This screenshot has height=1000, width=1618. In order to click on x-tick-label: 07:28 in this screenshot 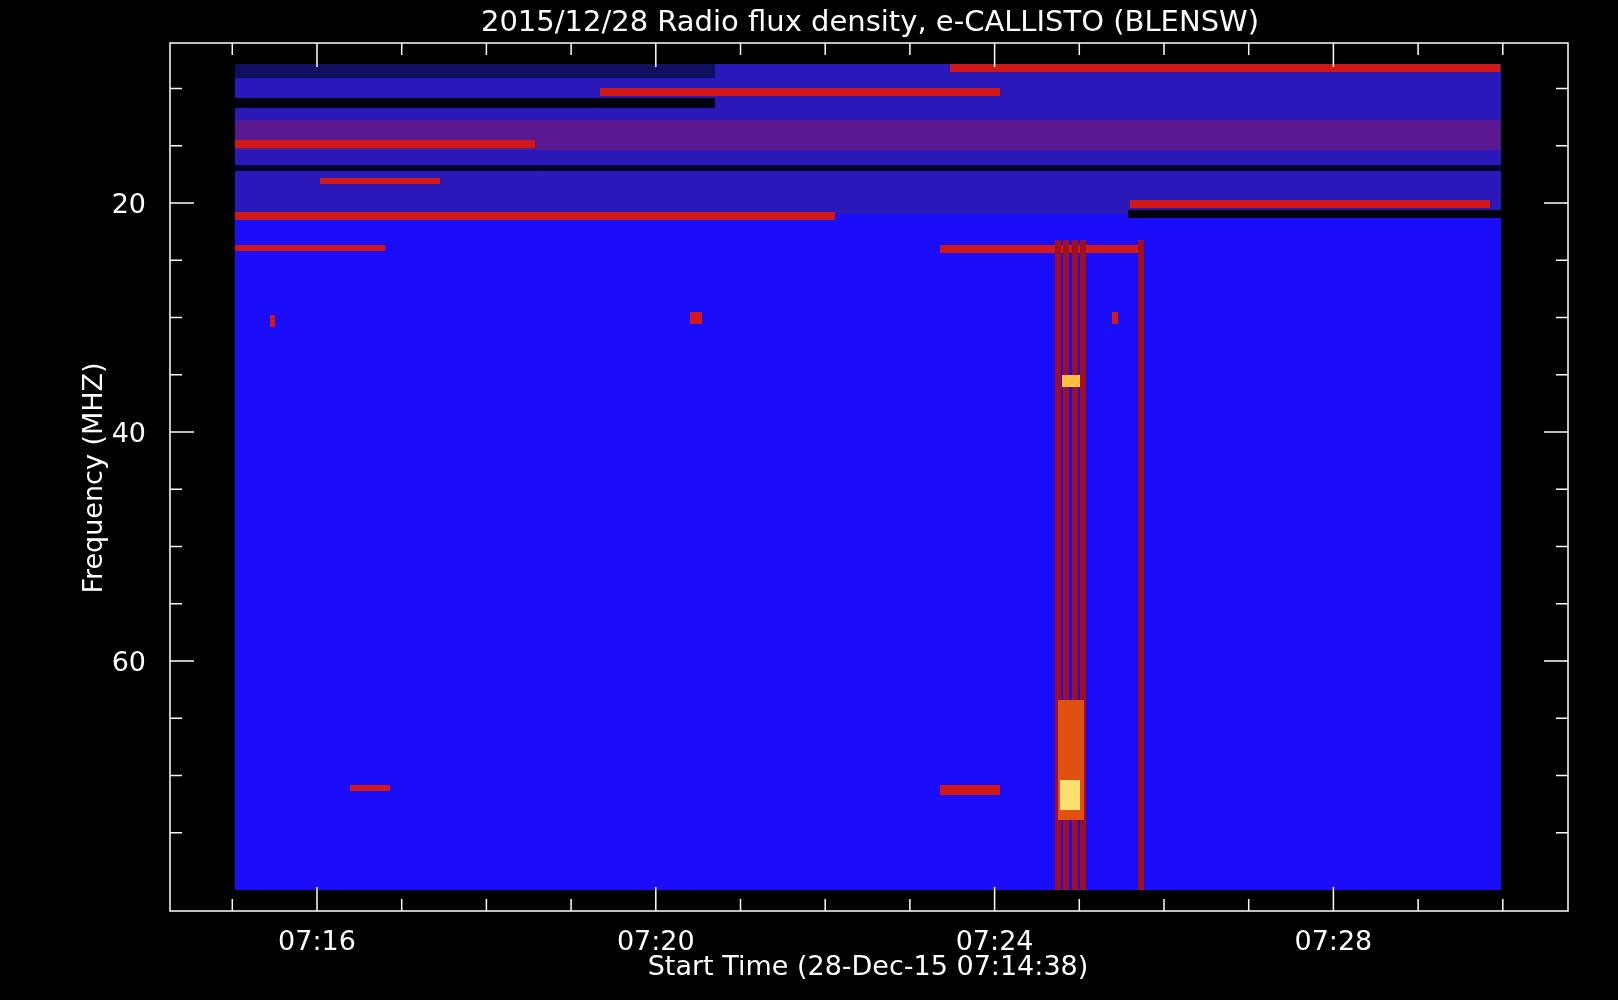, I will do `click(1333, 940)`.